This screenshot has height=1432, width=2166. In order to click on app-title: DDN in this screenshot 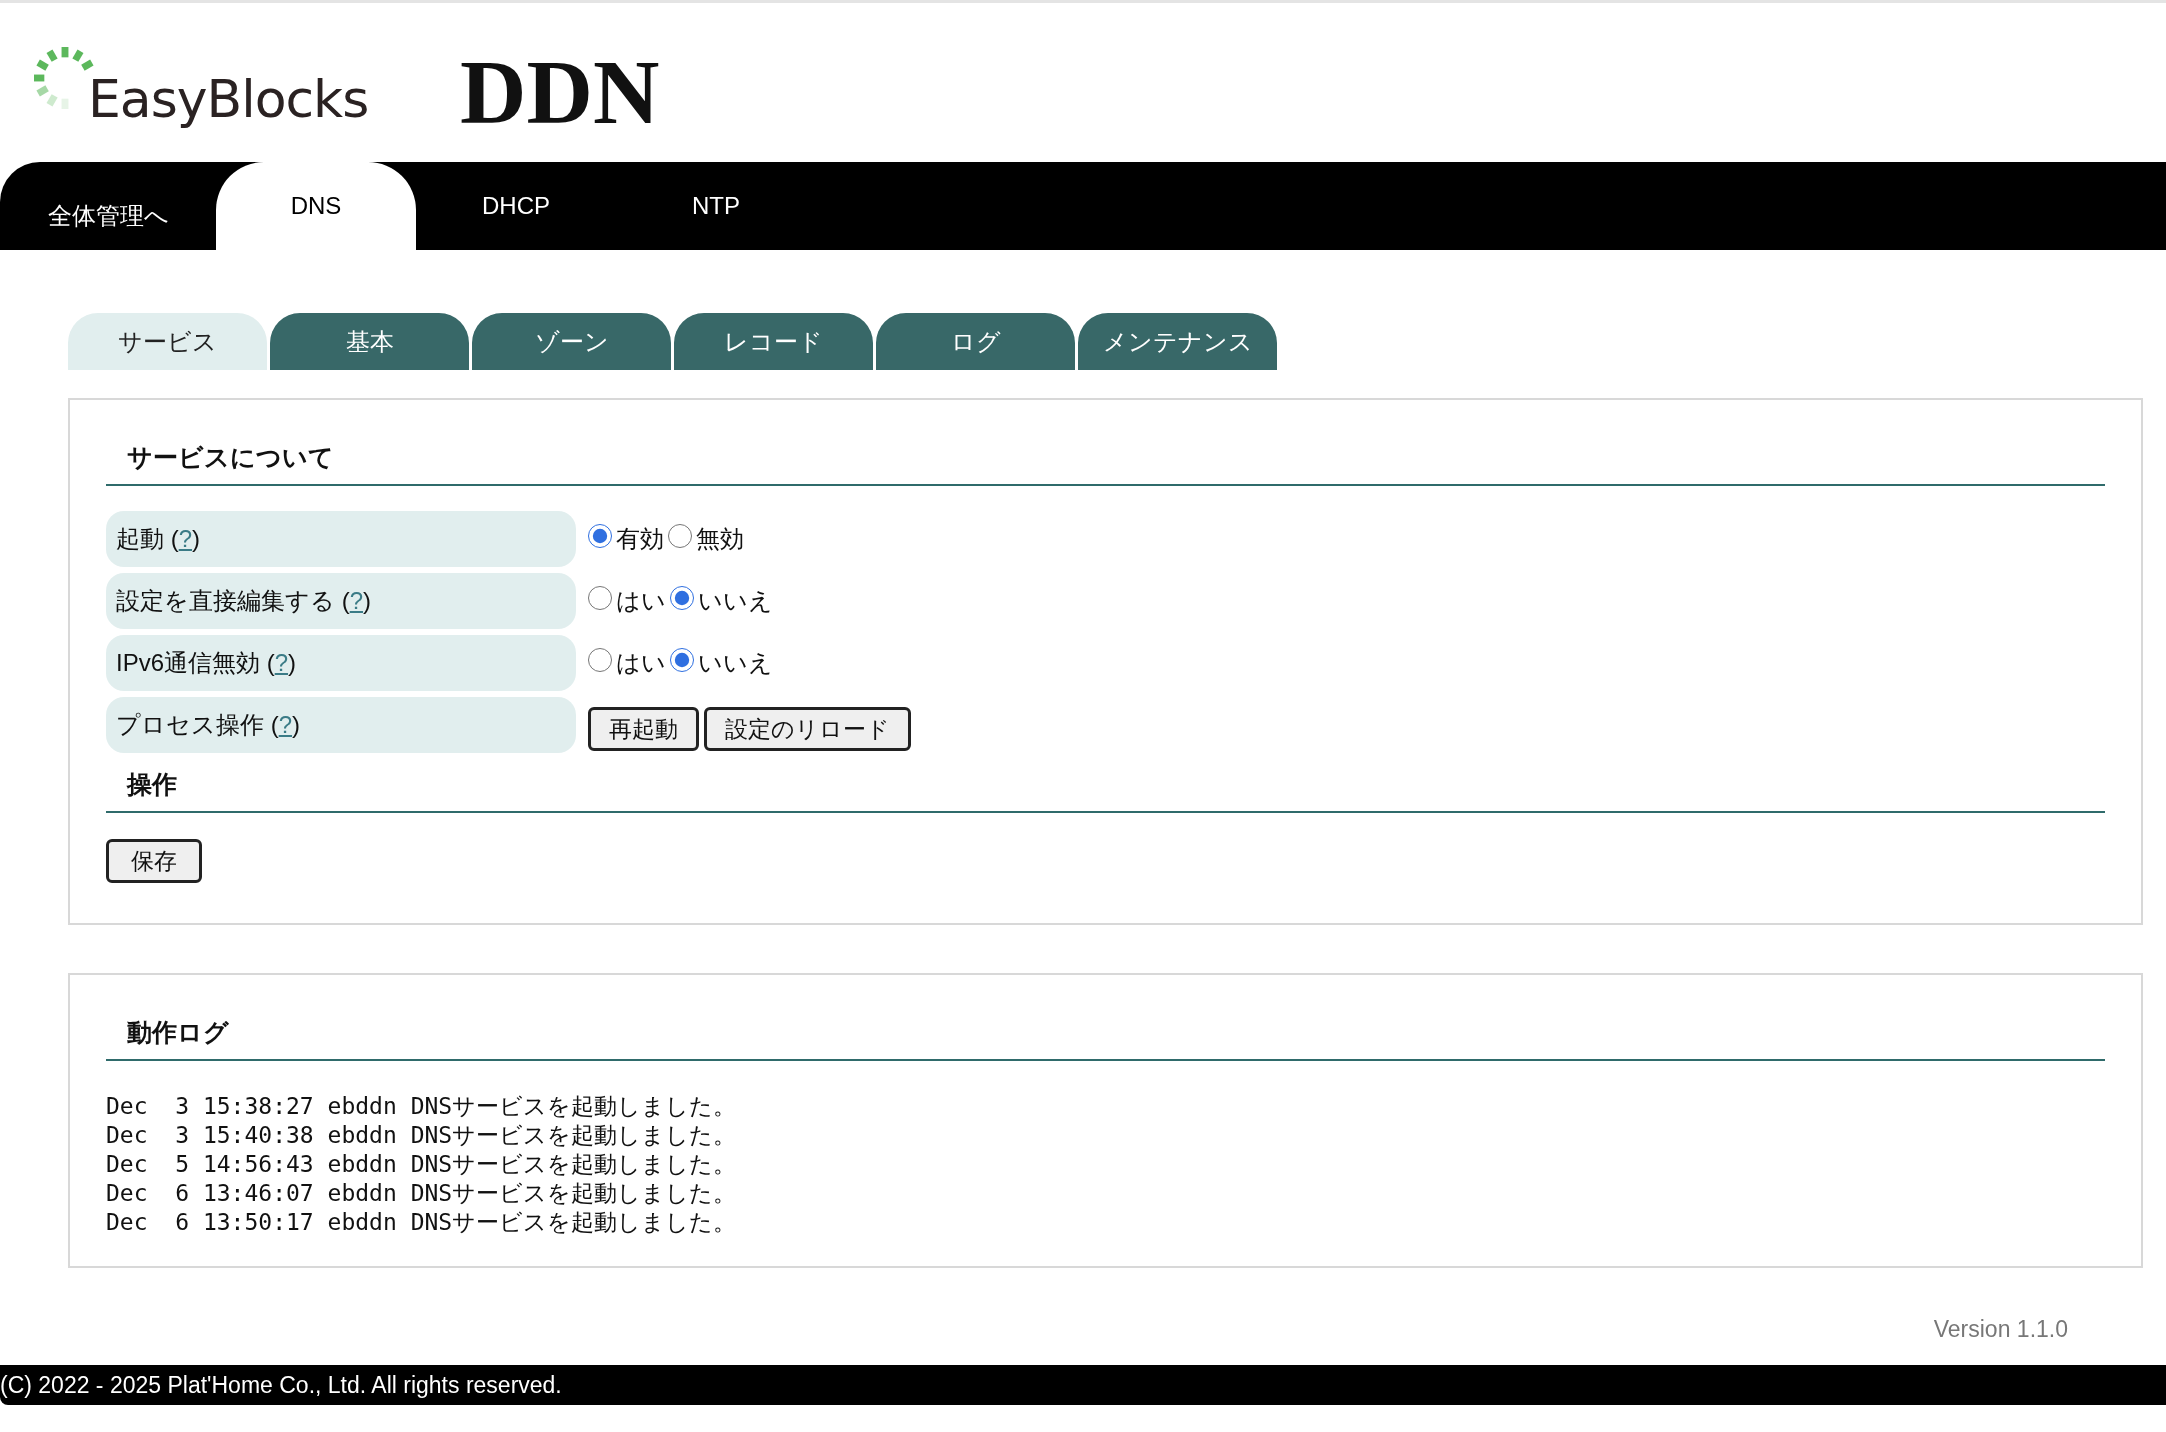, I will do `click(560, 88)`.